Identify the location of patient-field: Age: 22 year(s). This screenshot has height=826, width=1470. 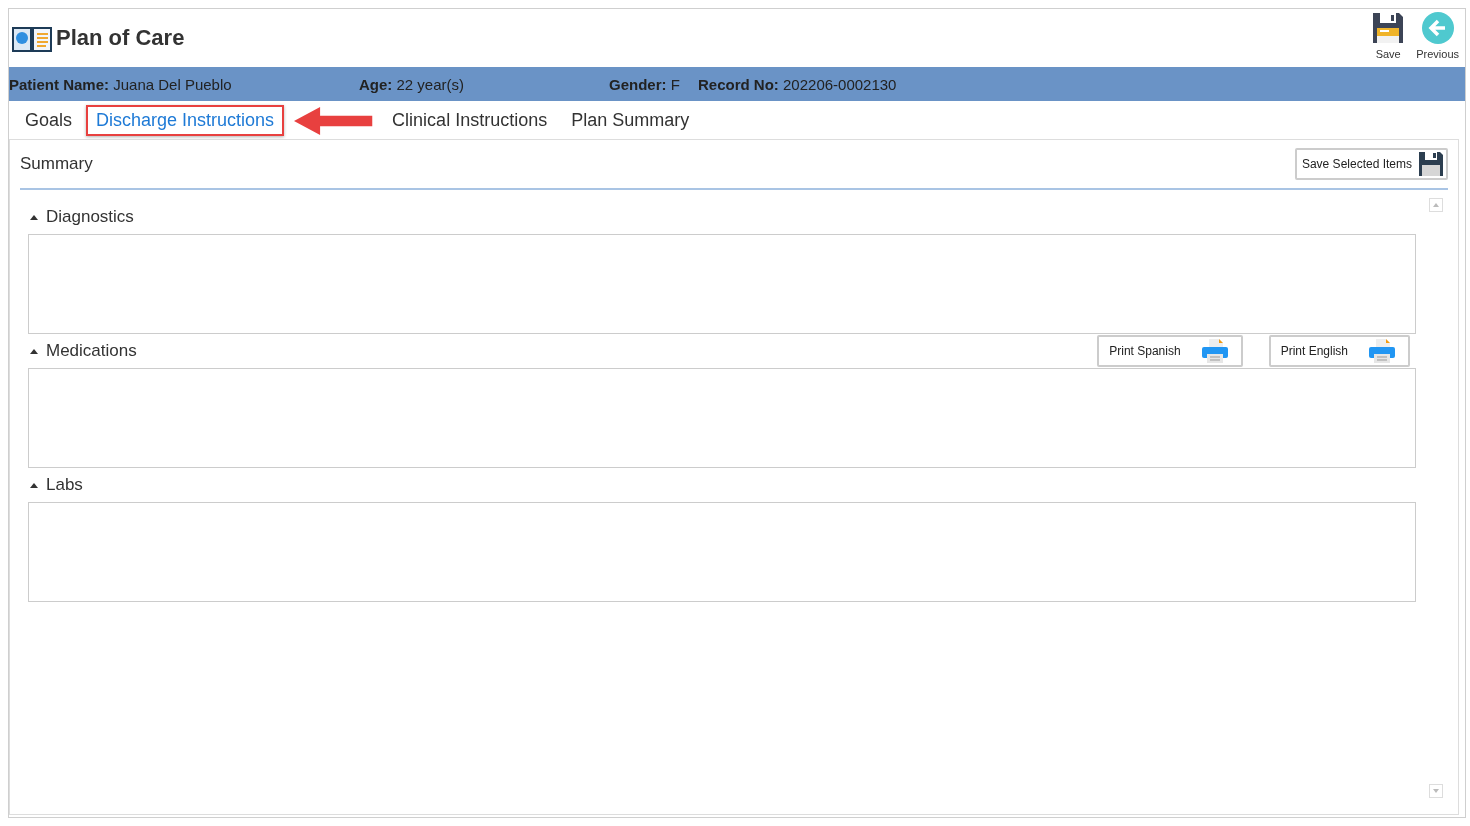
(484, 84).